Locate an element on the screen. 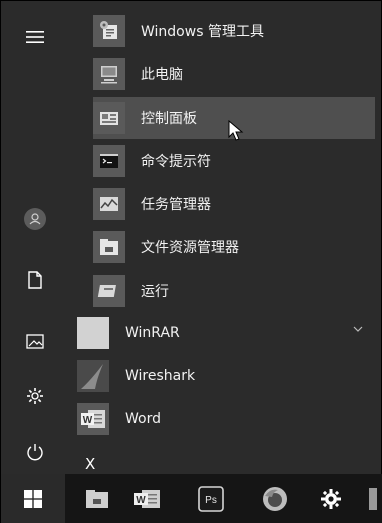  taskbar-firefox is located at coordinates (275, 498).